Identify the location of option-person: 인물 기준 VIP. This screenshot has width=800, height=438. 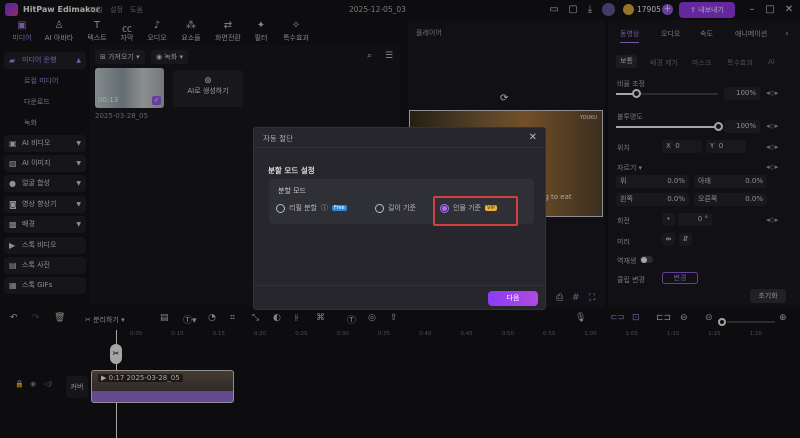
(468, 208).